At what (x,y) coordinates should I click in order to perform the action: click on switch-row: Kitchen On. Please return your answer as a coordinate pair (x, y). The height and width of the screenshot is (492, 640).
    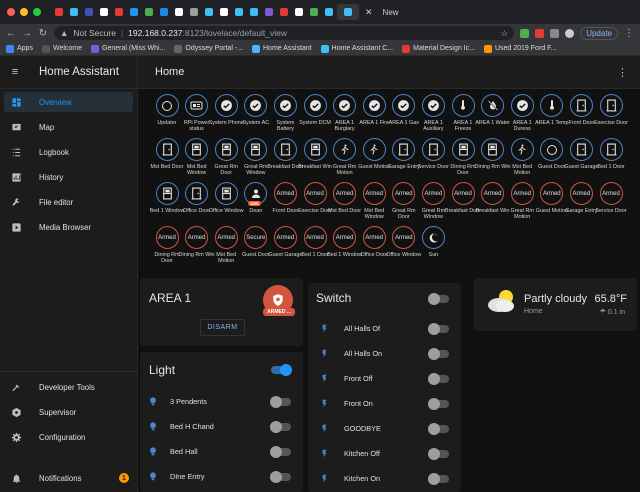
    Looking at the image, I should click on (384, 478).